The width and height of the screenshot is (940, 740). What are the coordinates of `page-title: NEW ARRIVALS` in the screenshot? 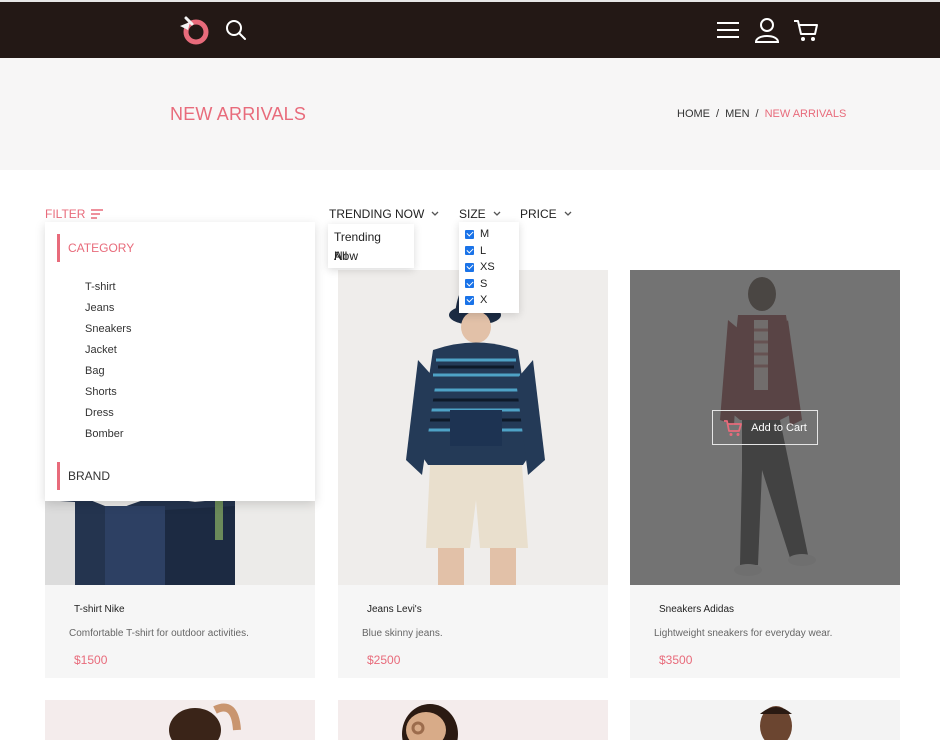 It's located at (238, 114).